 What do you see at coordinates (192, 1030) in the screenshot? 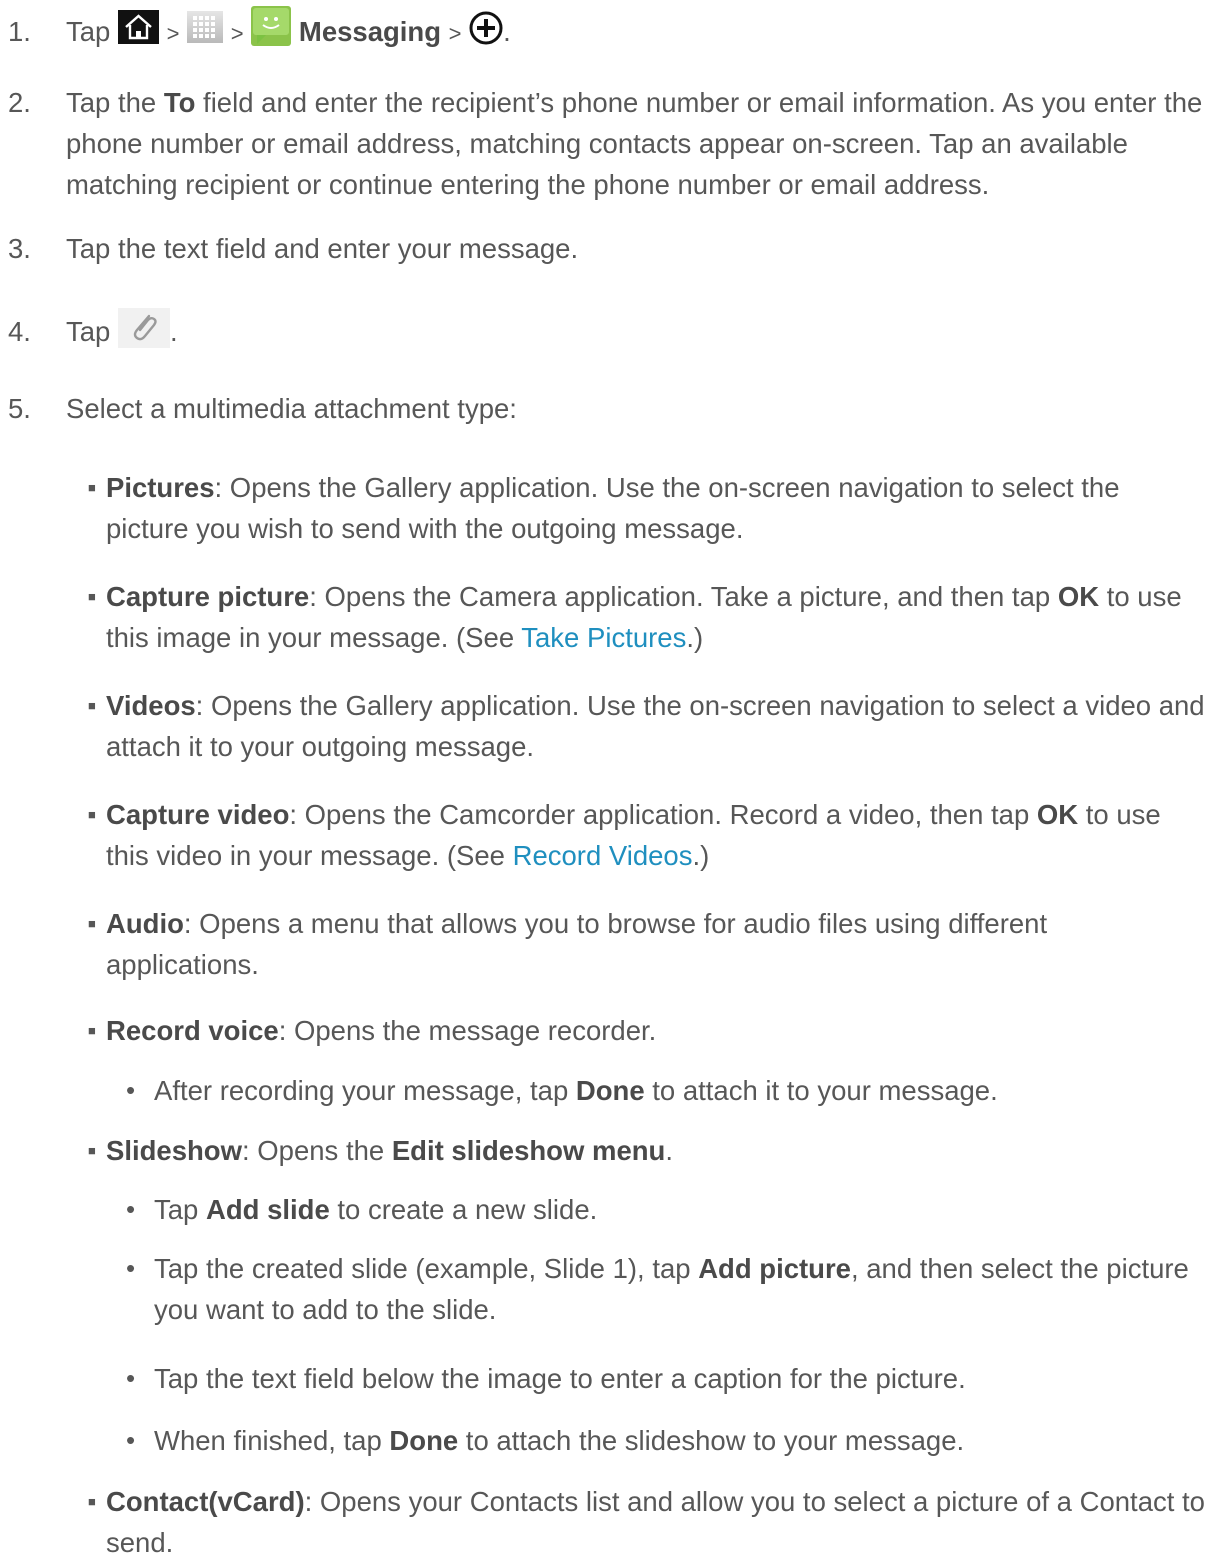
I see `item-title: Record voice` at bounding box center [192, 1030].